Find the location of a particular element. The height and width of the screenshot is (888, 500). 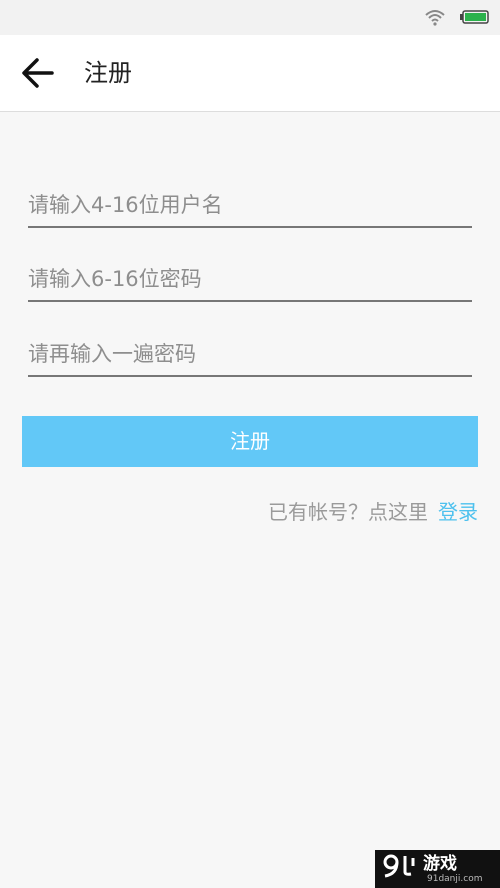

login-prompt: 已有帐号？点这里 登录 is located at coordinates (373, 512).